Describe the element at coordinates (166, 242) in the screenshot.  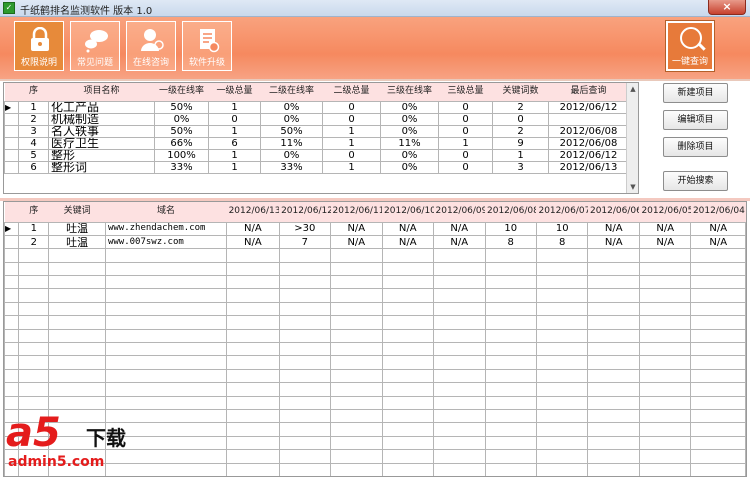
I see `keyword-cell: www.007swz.com` at that location.